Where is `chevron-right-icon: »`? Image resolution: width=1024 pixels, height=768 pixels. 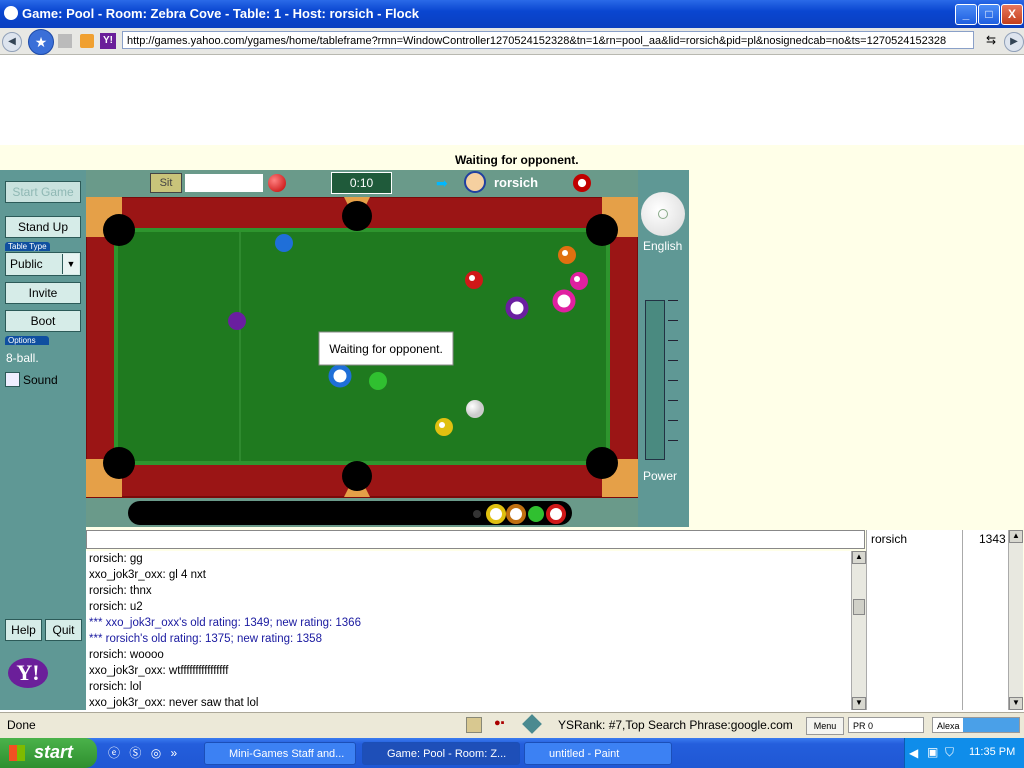 chevron-right-icon: » is located at coordinates (174, 753).